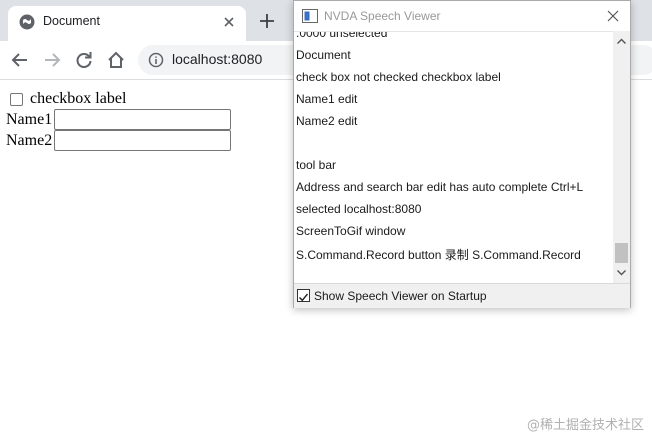  What do you see at coordinates (16, 99) in the screenshot?
I see `checkbox` at bounding box center [16, 99].